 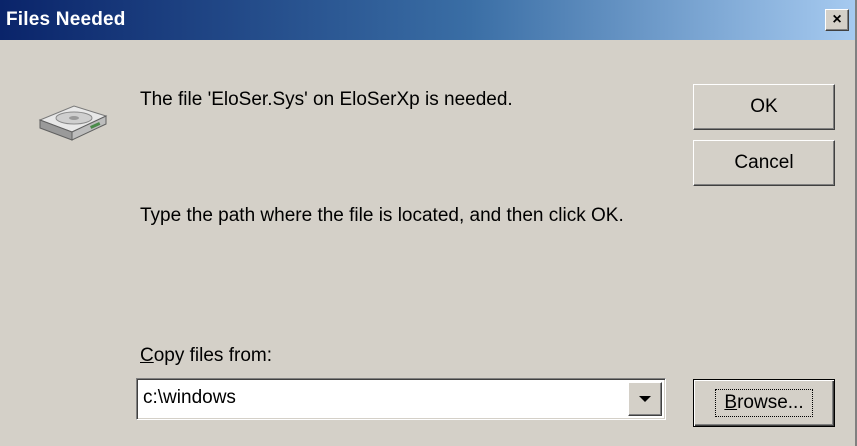 I want to click on copy-files-from-value: c:\windows, so click(x=189, y=397).